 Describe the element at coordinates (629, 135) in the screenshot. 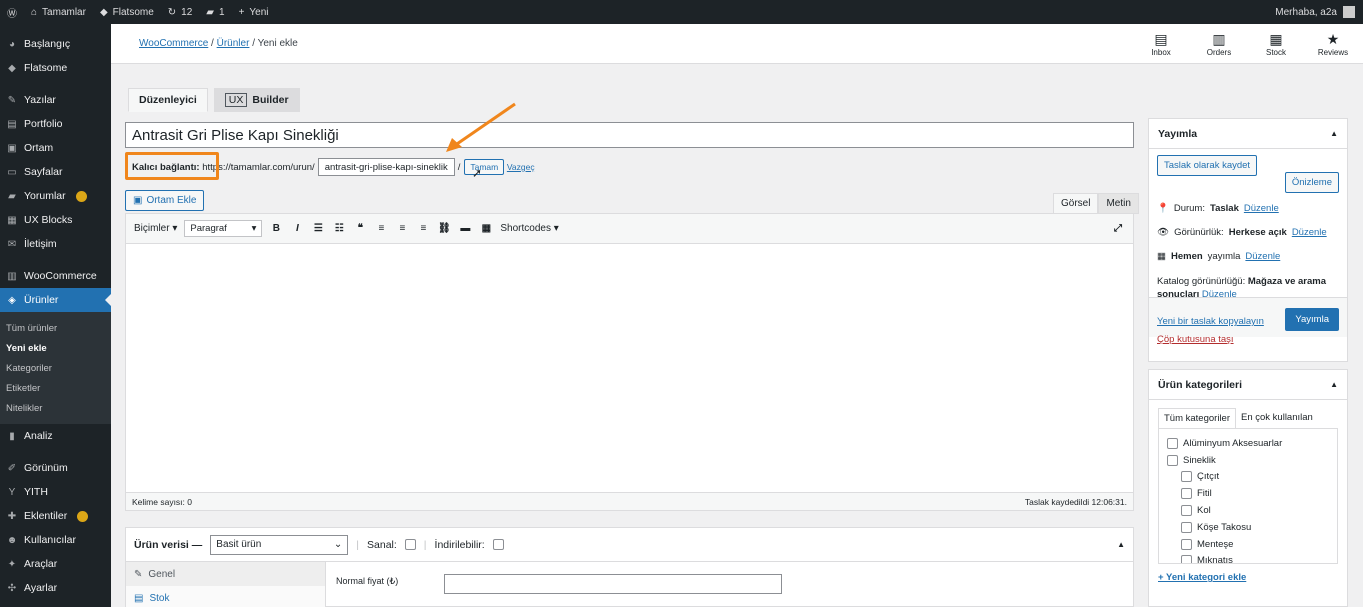

I see `product-title-input: Antrasit Gri Plise Kapı Sinekliği` at that location.